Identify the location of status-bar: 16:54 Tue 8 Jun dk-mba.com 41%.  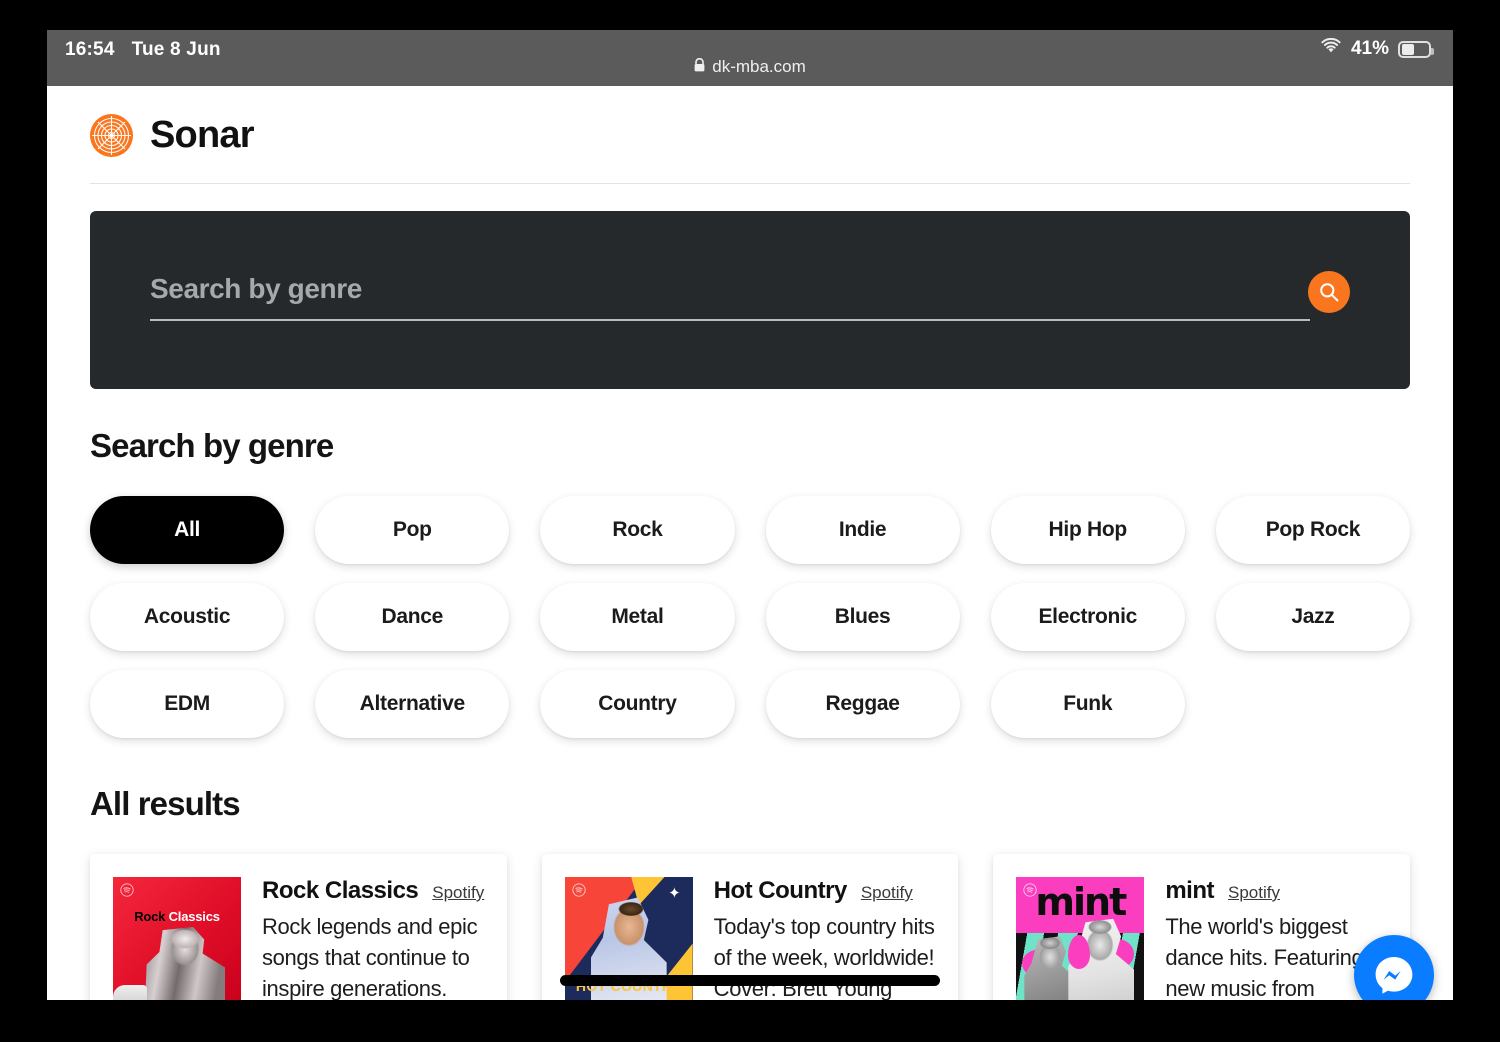
(750, 58).